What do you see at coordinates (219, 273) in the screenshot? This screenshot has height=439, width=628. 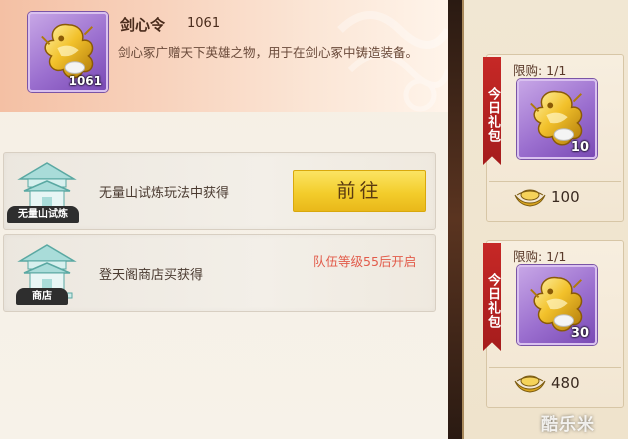 I see `source-row-shop: 商店 登天阁商店买获得 队伍等级55后开启` at bounding box center [219, 273].